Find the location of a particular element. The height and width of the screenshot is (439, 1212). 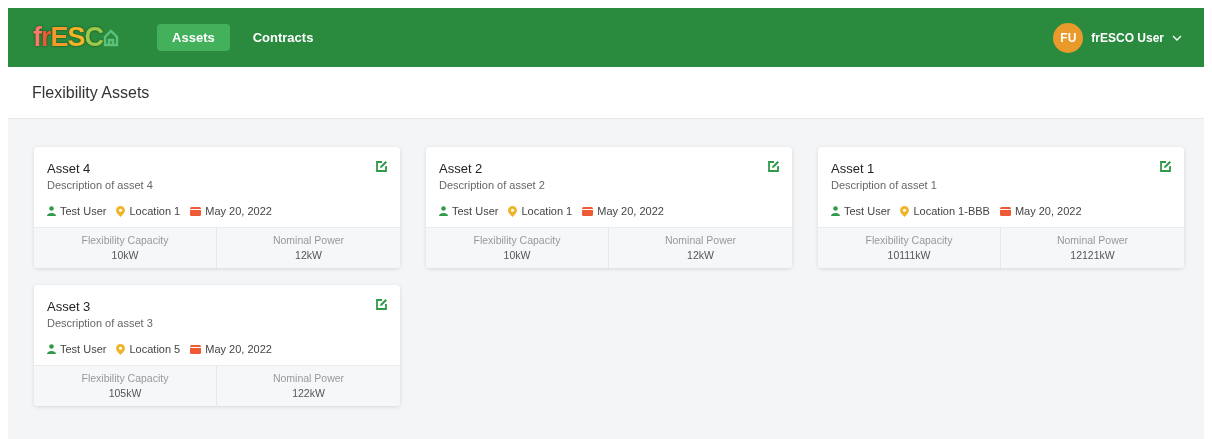

asset-title: Asset 4 is located at coordinates (69, 168).